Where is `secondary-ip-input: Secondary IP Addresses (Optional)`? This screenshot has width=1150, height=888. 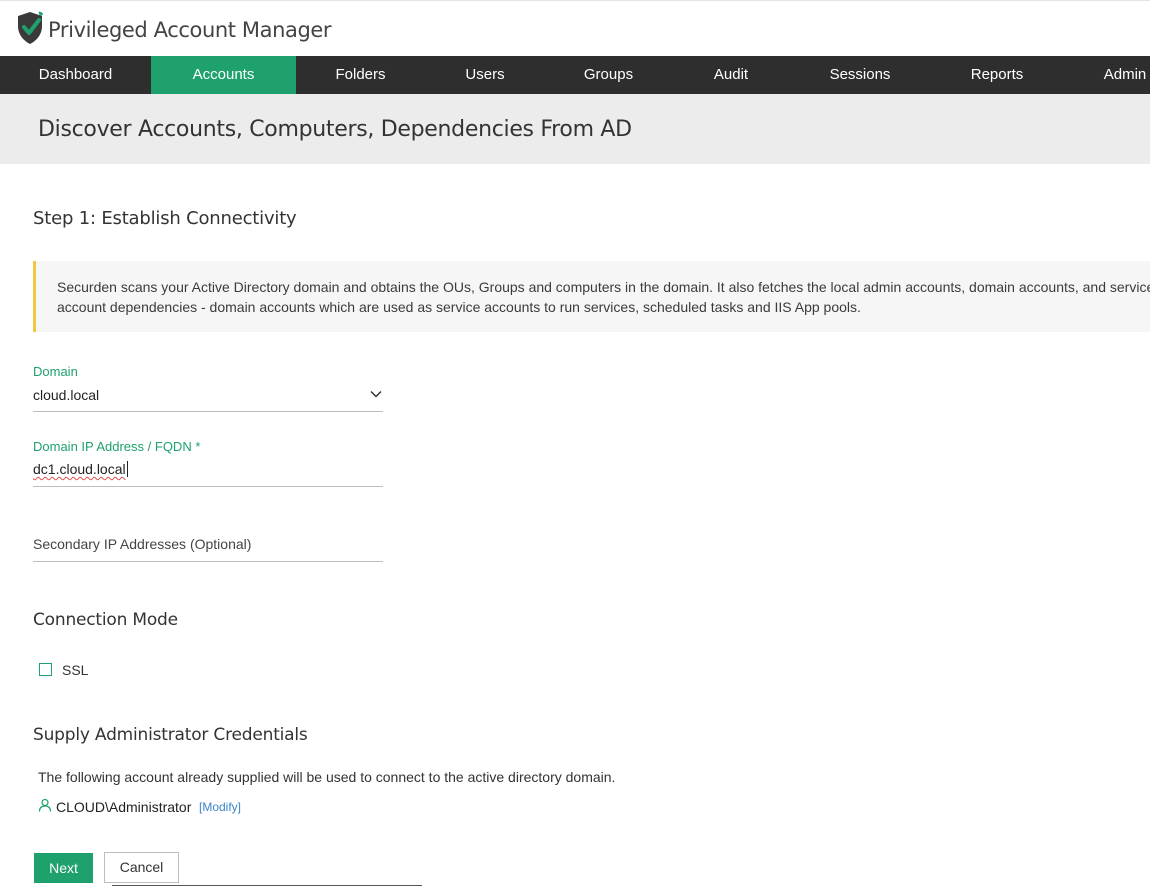
secondary-ip-input: Secondary IP Addresses (Optional) is located at coordinates (208, 549).